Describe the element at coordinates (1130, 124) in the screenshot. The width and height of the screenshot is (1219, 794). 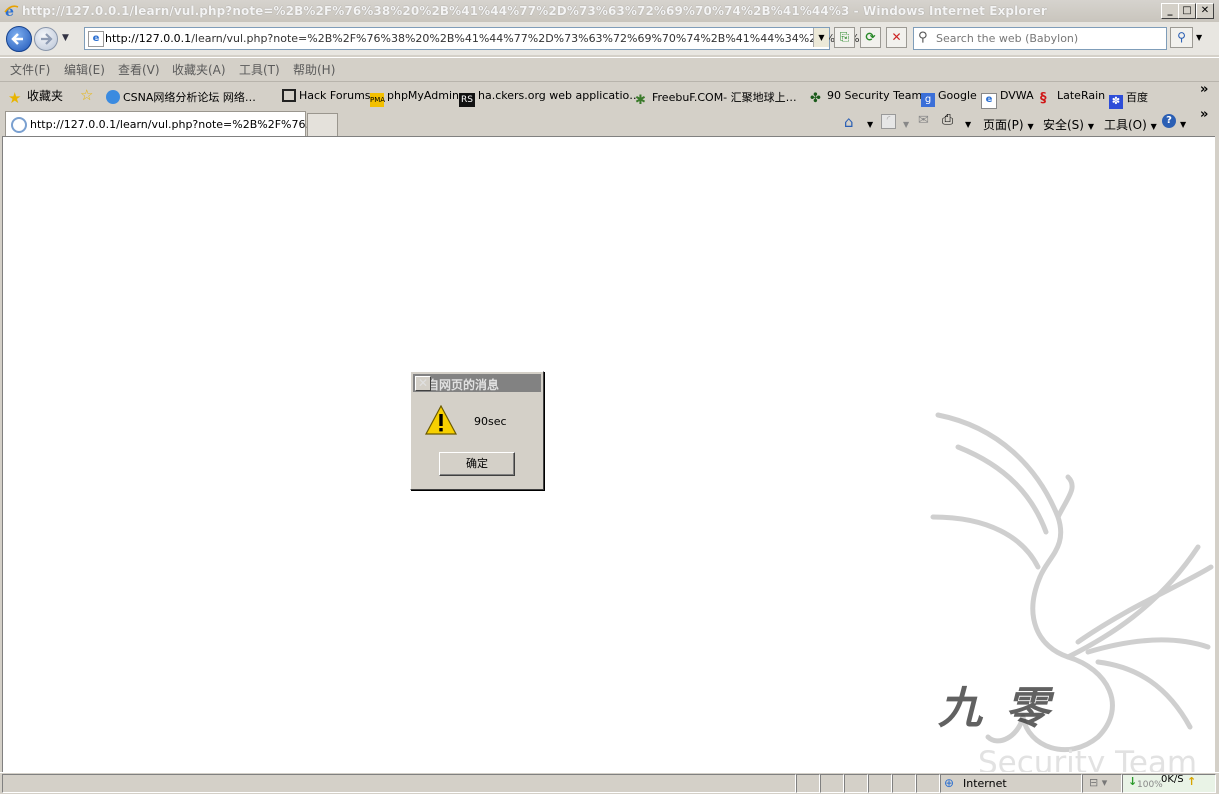
I see `tools-menu-button: 工具(O) ▼` at that location.